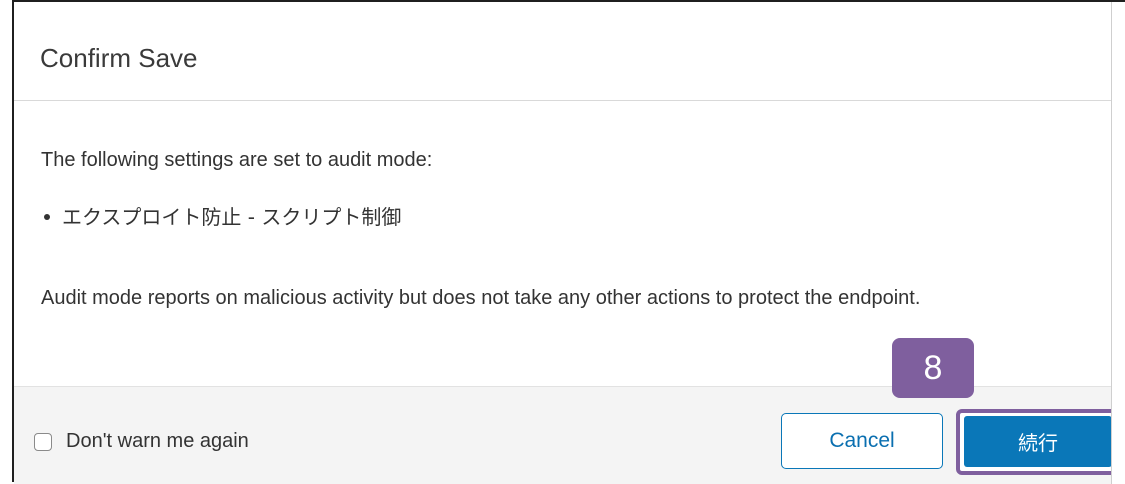 The width and height of the screenshot is (1125, 484). I want to click on cancel-button: Cancel, so click(862, 441).